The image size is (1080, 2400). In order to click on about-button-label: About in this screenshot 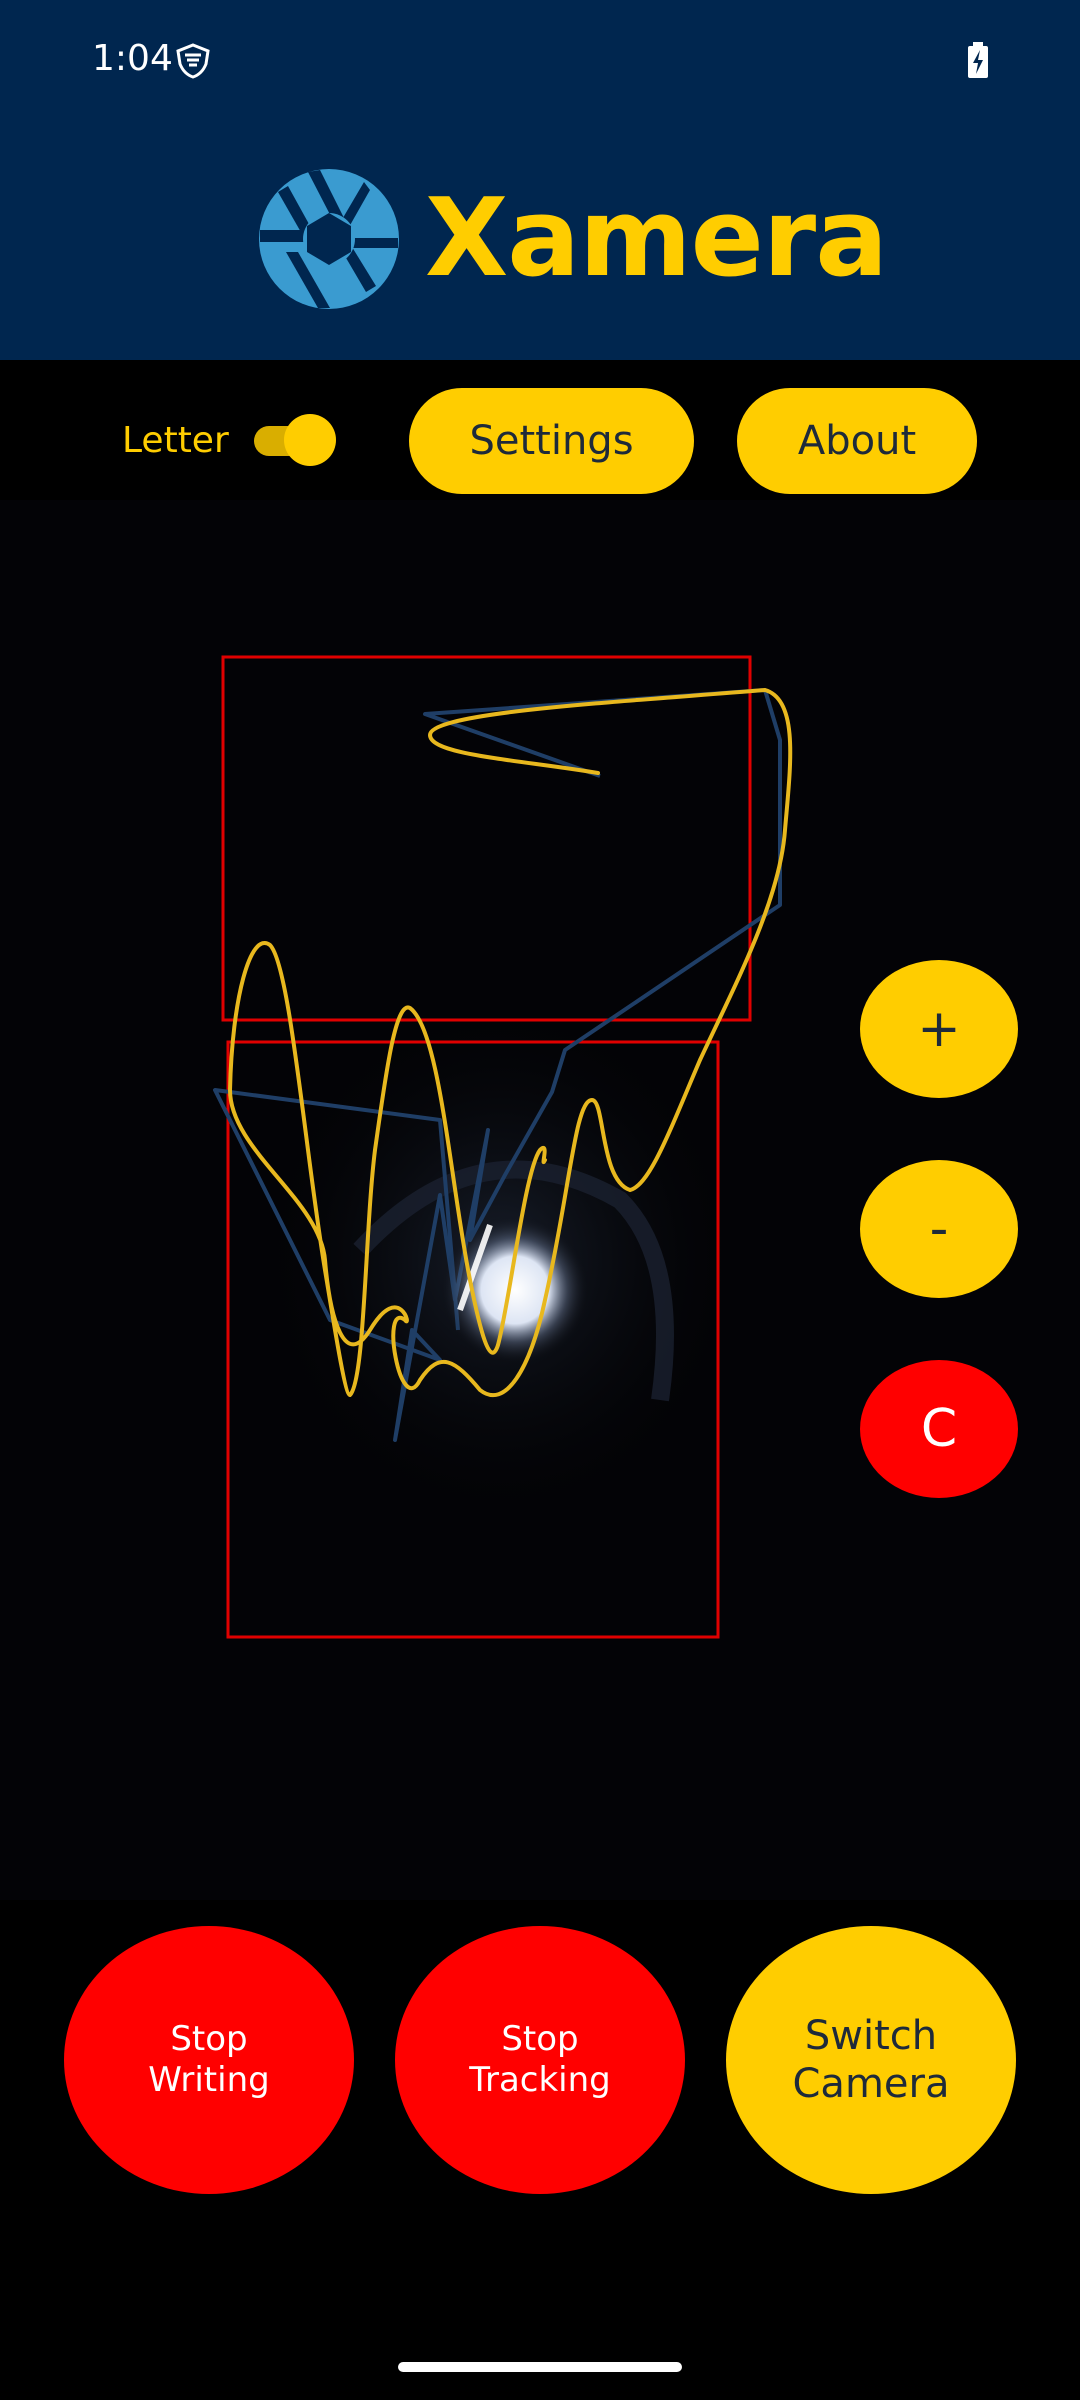, I will do `click(857, 441)`.